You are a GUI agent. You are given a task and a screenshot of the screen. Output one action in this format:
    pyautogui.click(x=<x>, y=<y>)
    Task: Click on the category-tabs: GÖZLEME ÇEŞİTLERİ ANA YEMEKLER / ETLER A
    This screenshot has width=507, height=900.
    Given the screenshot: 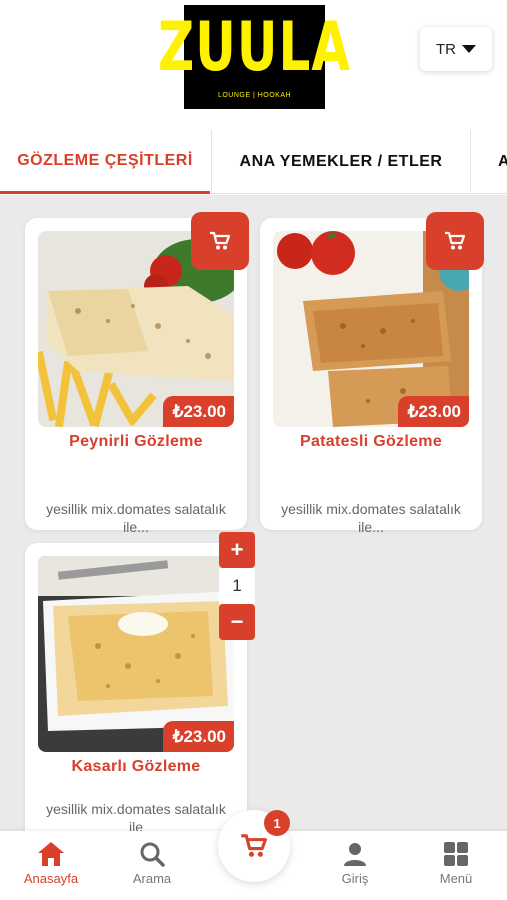 What is the action you would take?
    pyautogui.click(x=253, y=162)
    